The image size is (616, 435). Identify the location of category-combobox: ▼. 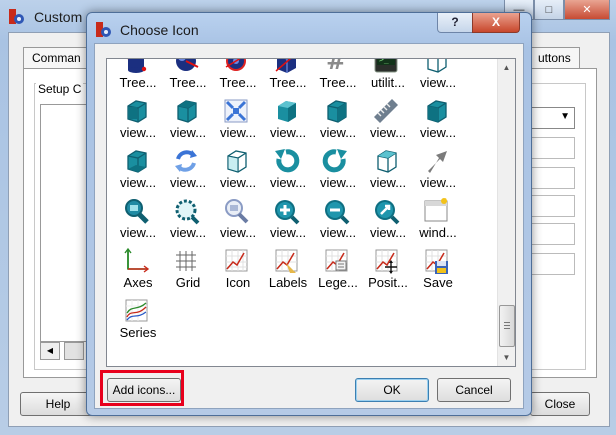
(550, 118).